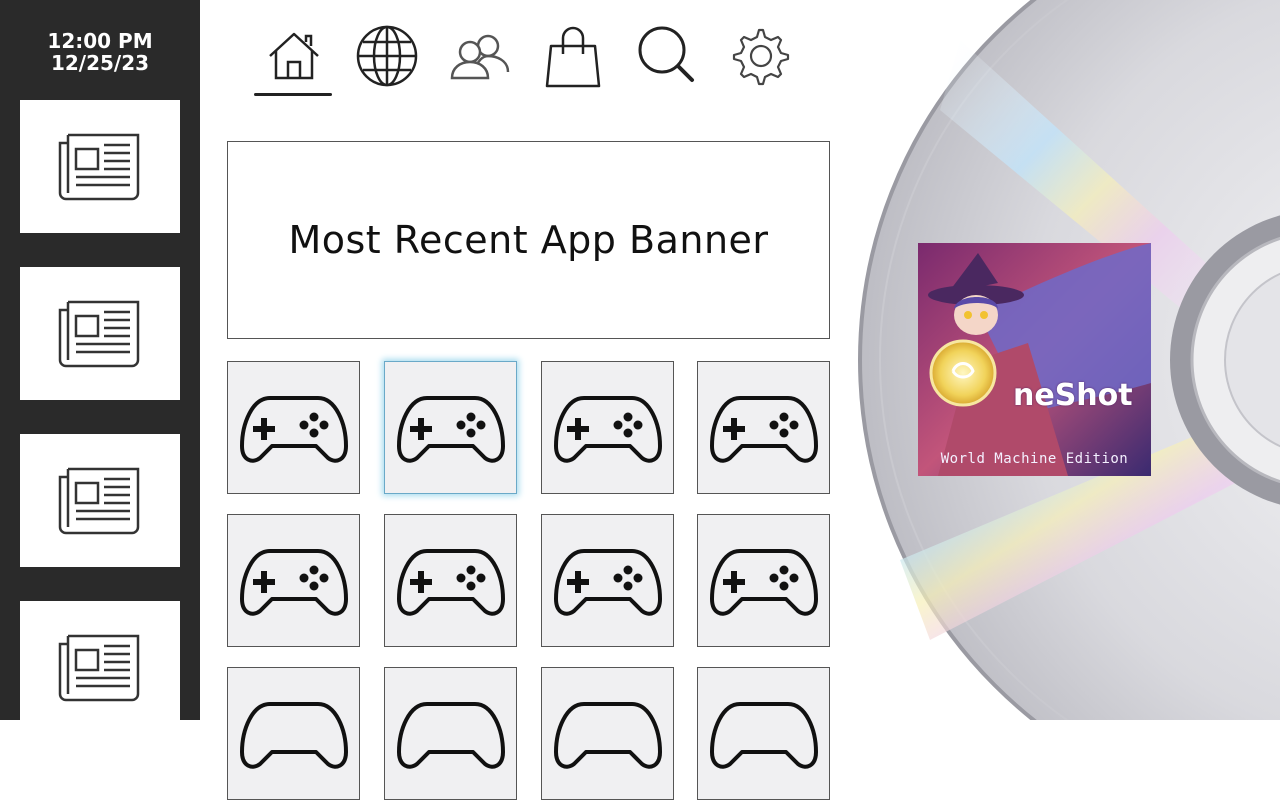 The image size is (1280, 800). I want to click on clock-time: 12:00 PM, so click(100, 41).